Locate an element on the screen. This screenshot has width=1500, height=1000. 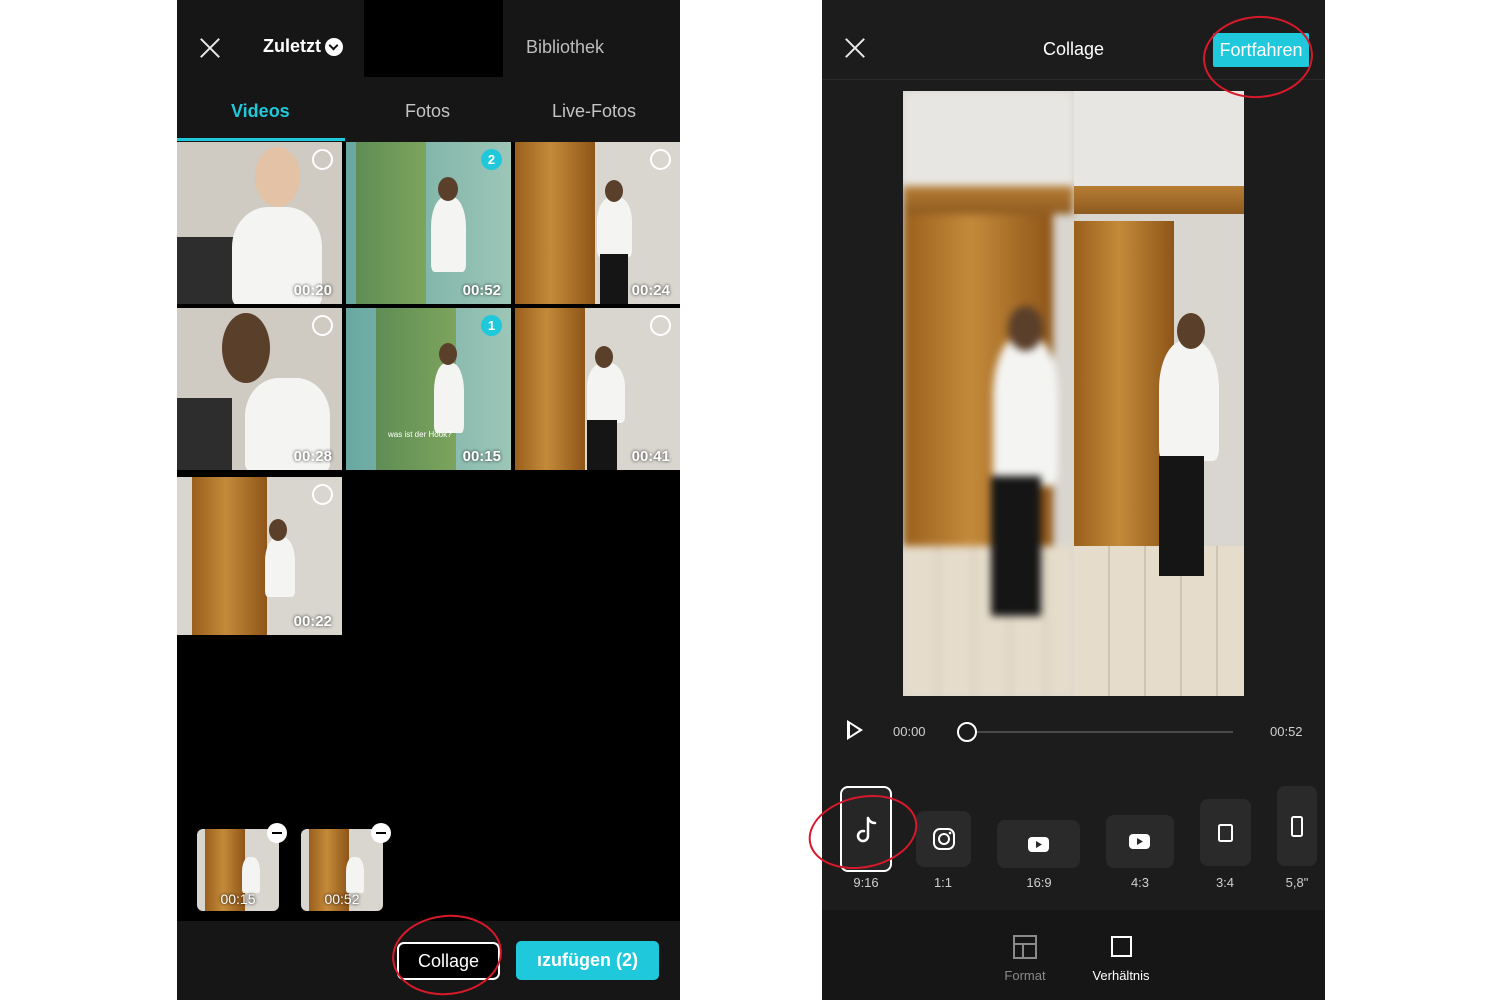
duration-label: 00:28 is located at coordinates (312, 456).